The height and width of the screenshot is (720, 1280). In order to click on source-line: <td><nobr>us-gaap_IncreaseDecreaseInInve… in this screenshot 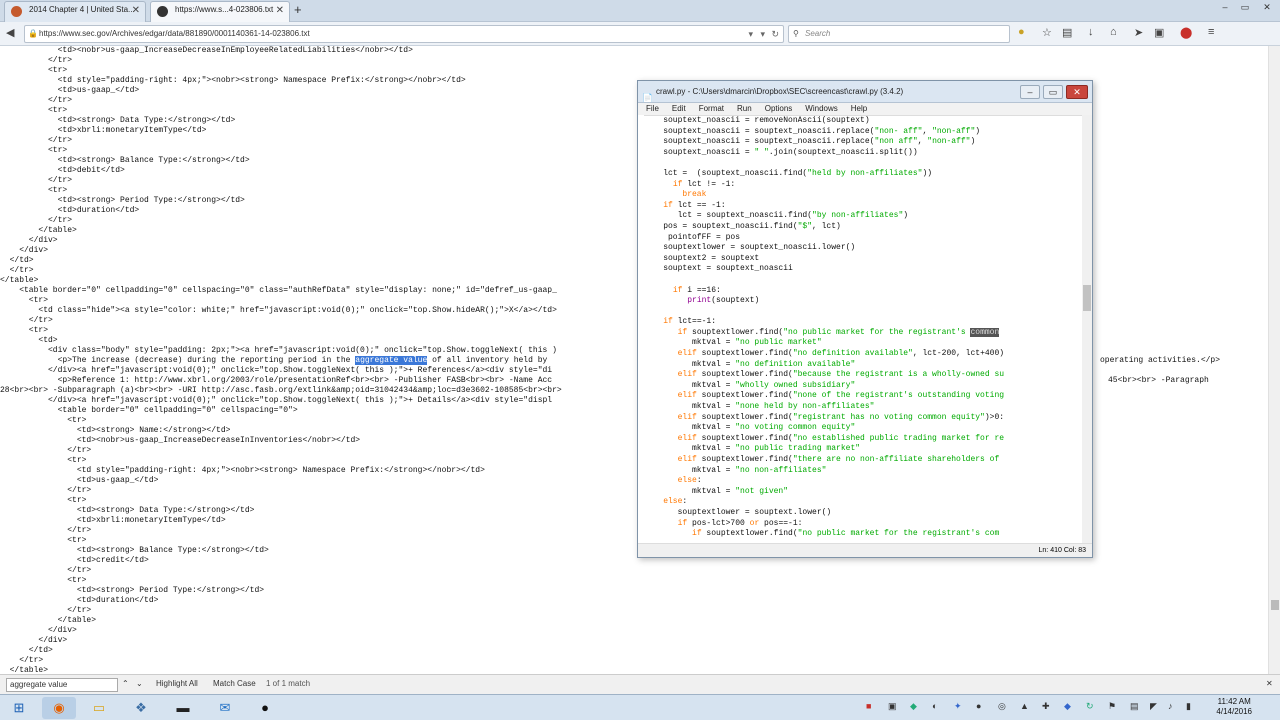, I will do `click(180, 440)`.